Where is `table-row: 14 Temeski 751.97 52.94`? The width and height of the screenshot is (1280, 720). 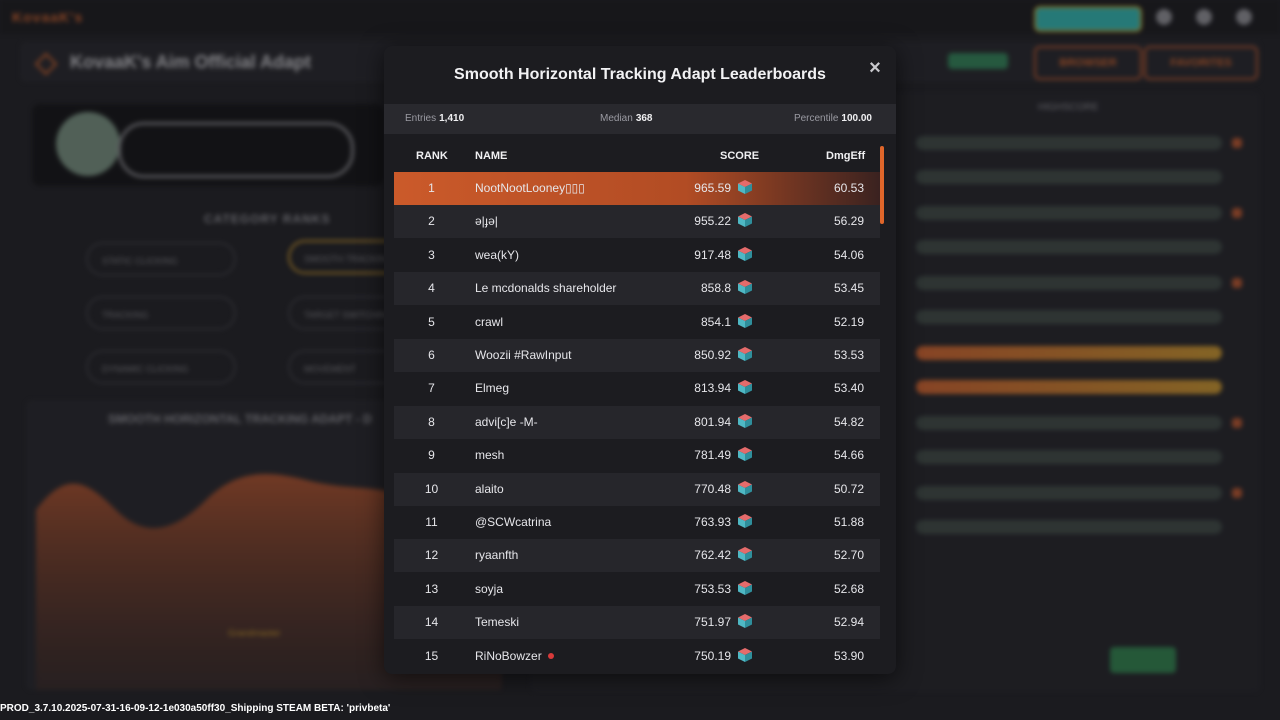 table-row: 14 Temeski 751.97 52.94 is located at coordinates (637, 623).